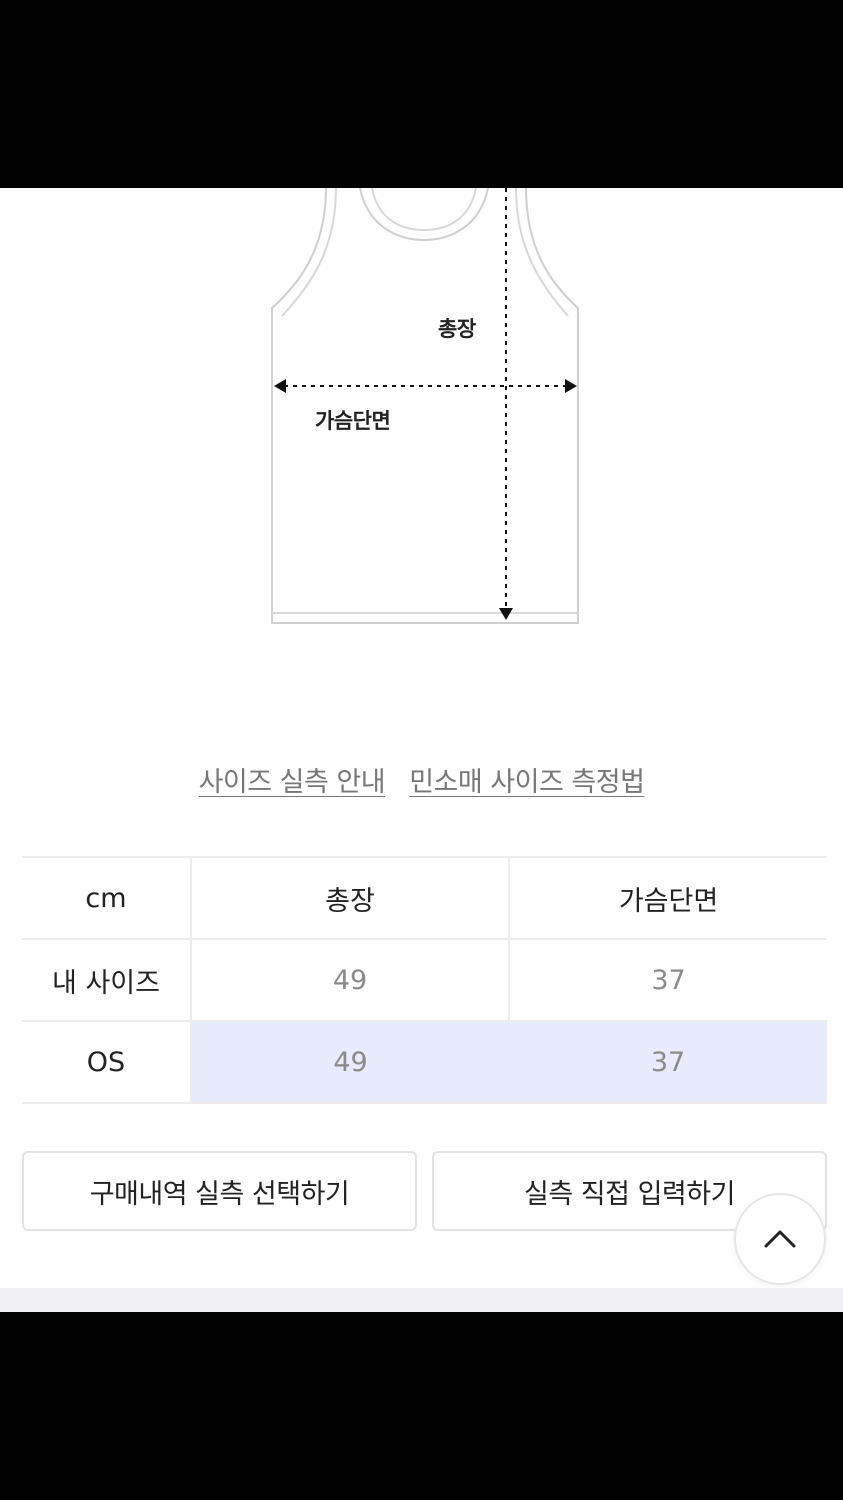 The image size is (843, 1500). What do you see at coordinates (667, 897) in the screenshot?
I see `header-chest: 가슴단면` at bounding box center [667, 897].